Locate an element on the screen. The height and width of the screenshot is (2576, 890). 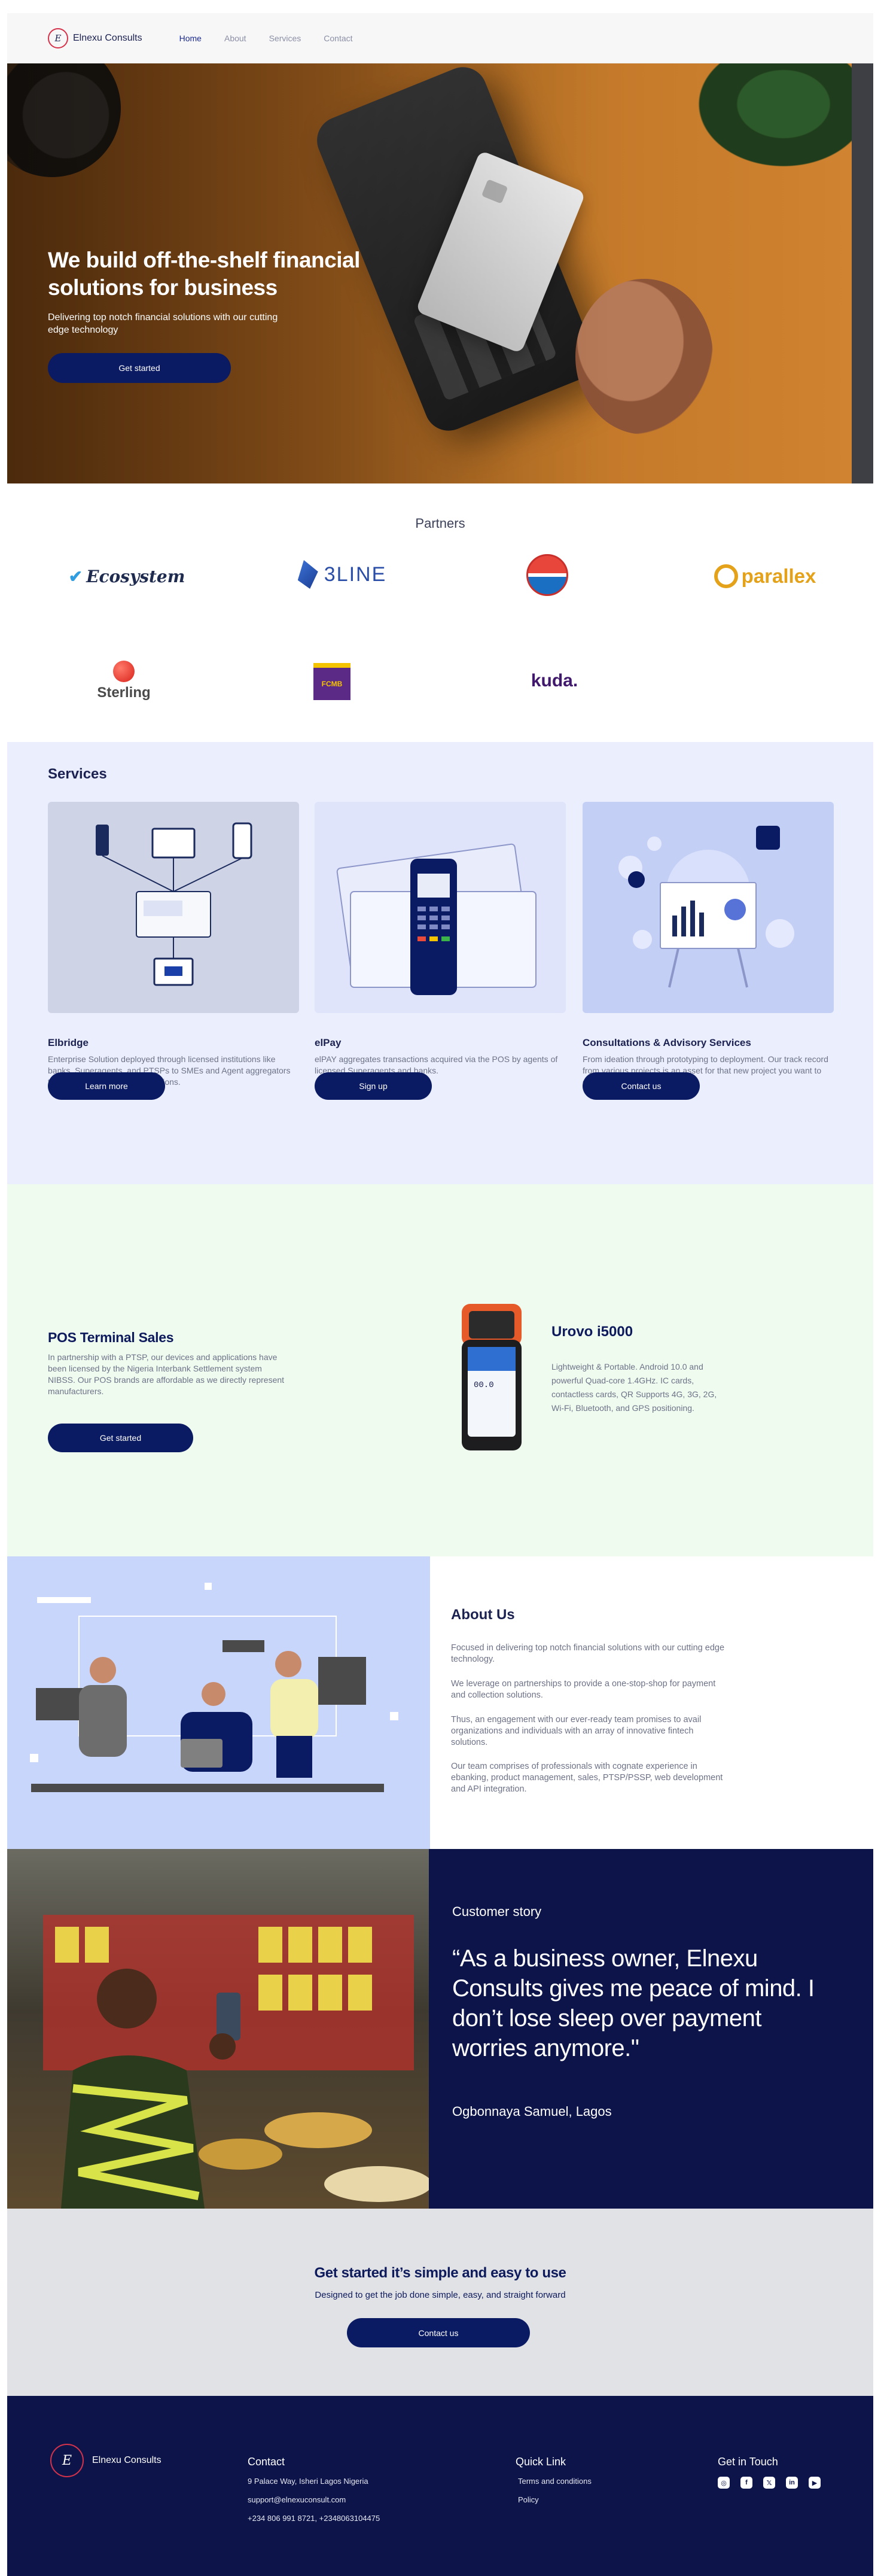
brand-logo: E Elnexu Consults is located at coordinates (95, 38).